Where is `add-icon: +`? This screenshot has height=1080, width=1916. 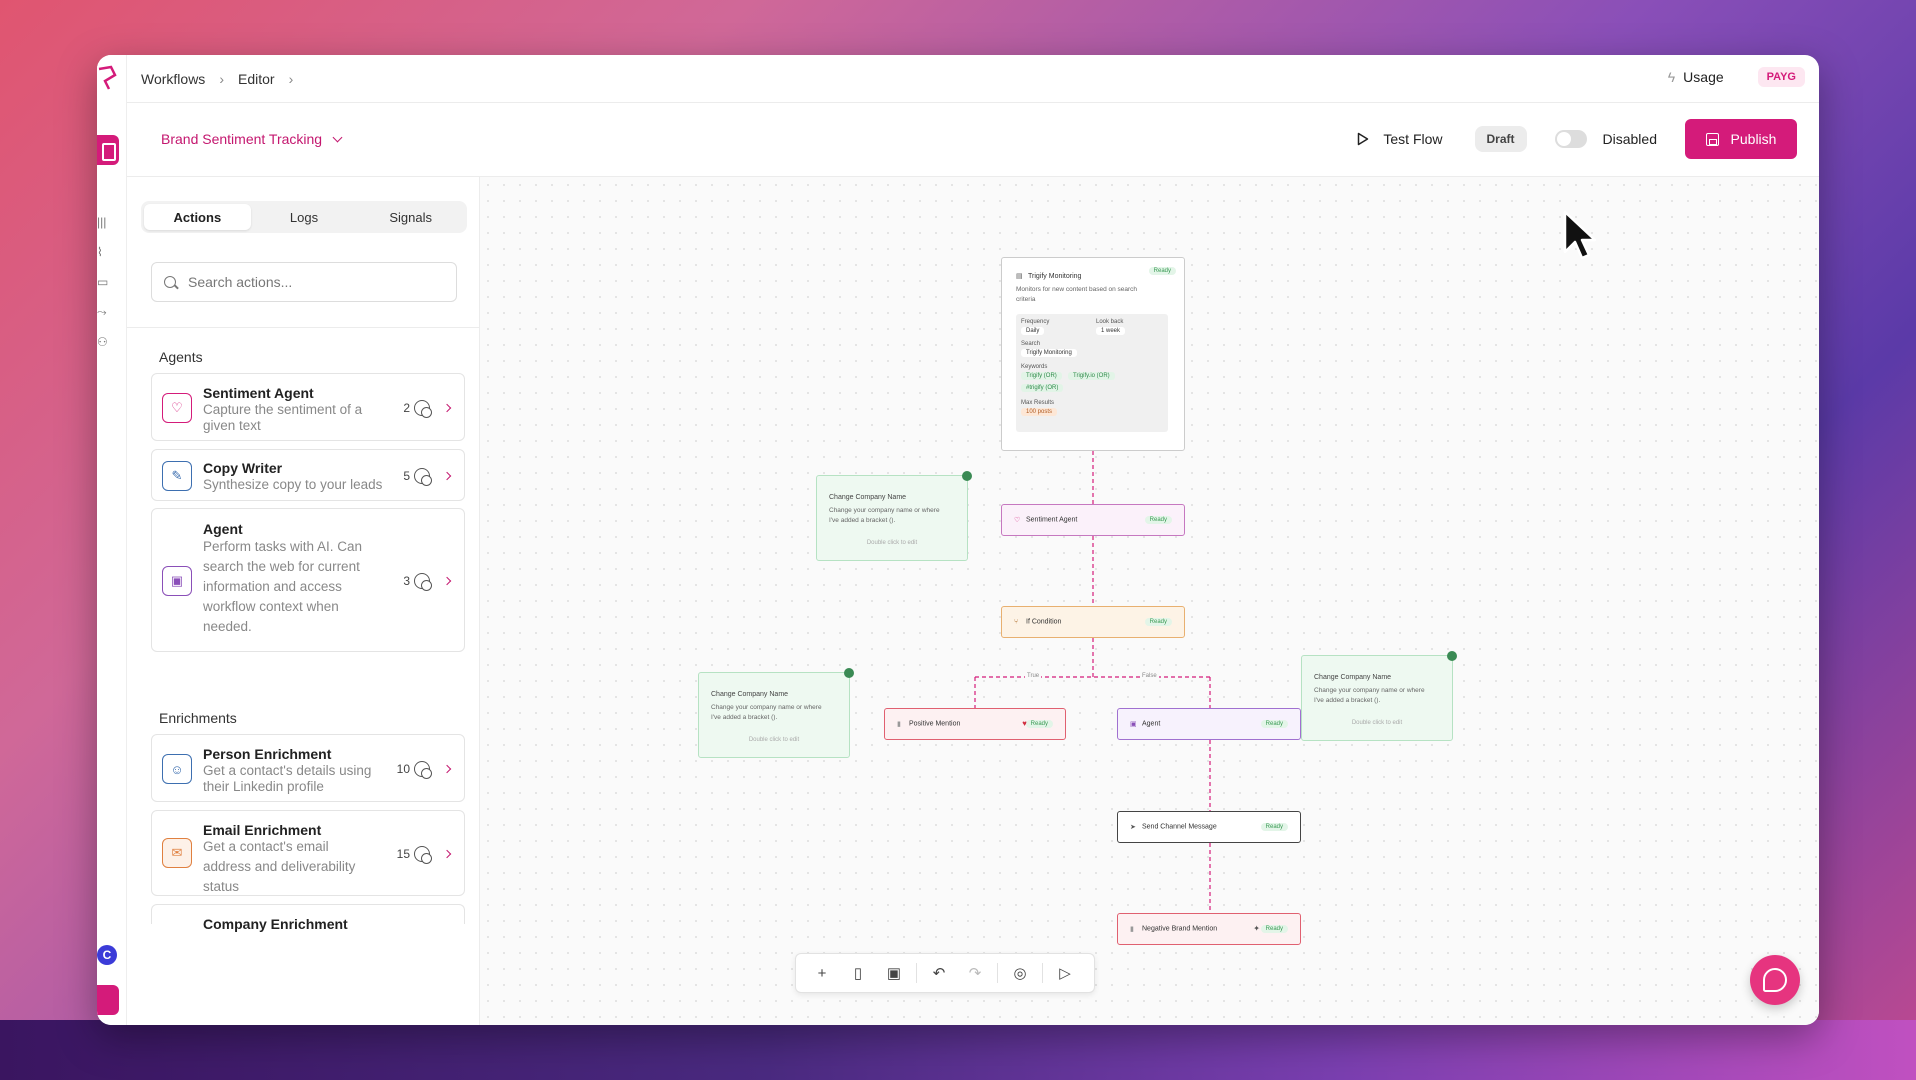
add-icon: + is located at coordinates (822, 973).